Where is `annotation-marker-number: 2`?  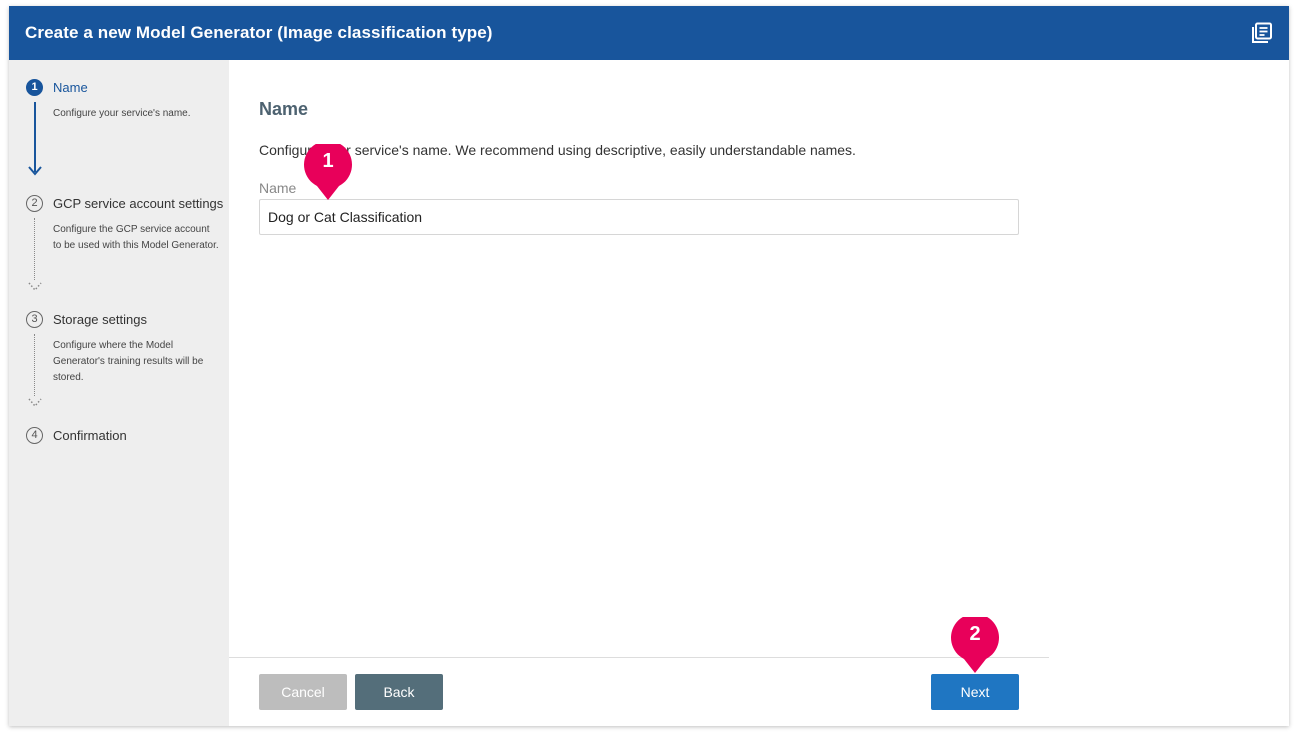 annotation-marker-number: 2 is located at coordinates (975, 634).